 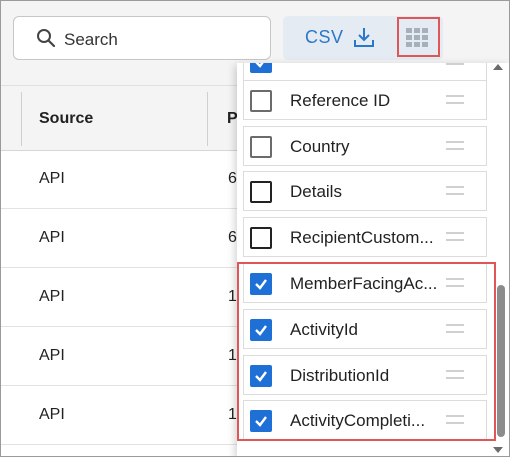 I want to click on column-option: DistributionId, so click(x=365, y=375).